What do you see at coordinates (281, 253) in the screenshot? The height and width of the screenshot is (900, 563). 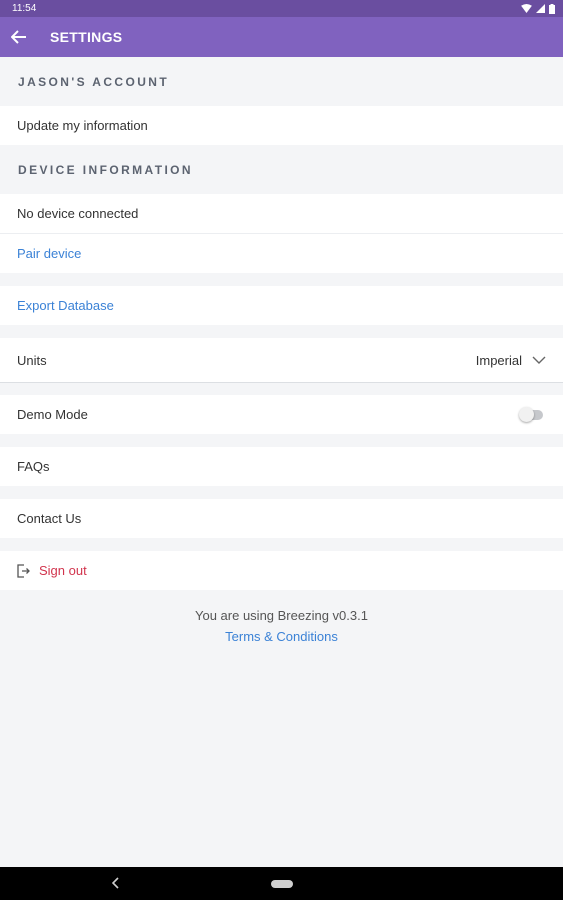 I see `pair-device-link: Pair device` at bounding box center [281, 253].